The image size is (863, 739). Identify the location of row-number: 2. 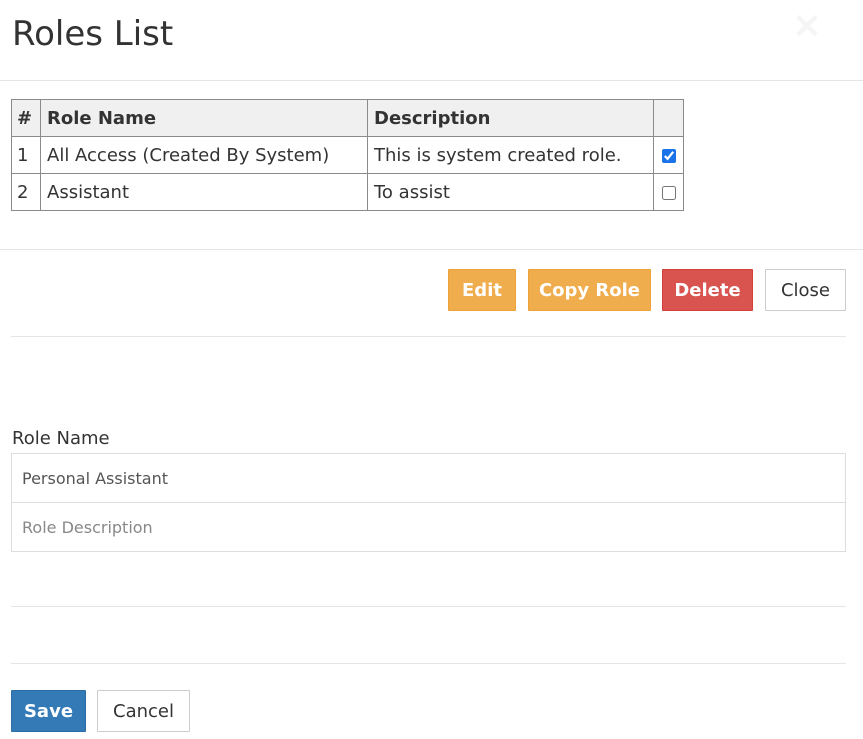
(26, 192).